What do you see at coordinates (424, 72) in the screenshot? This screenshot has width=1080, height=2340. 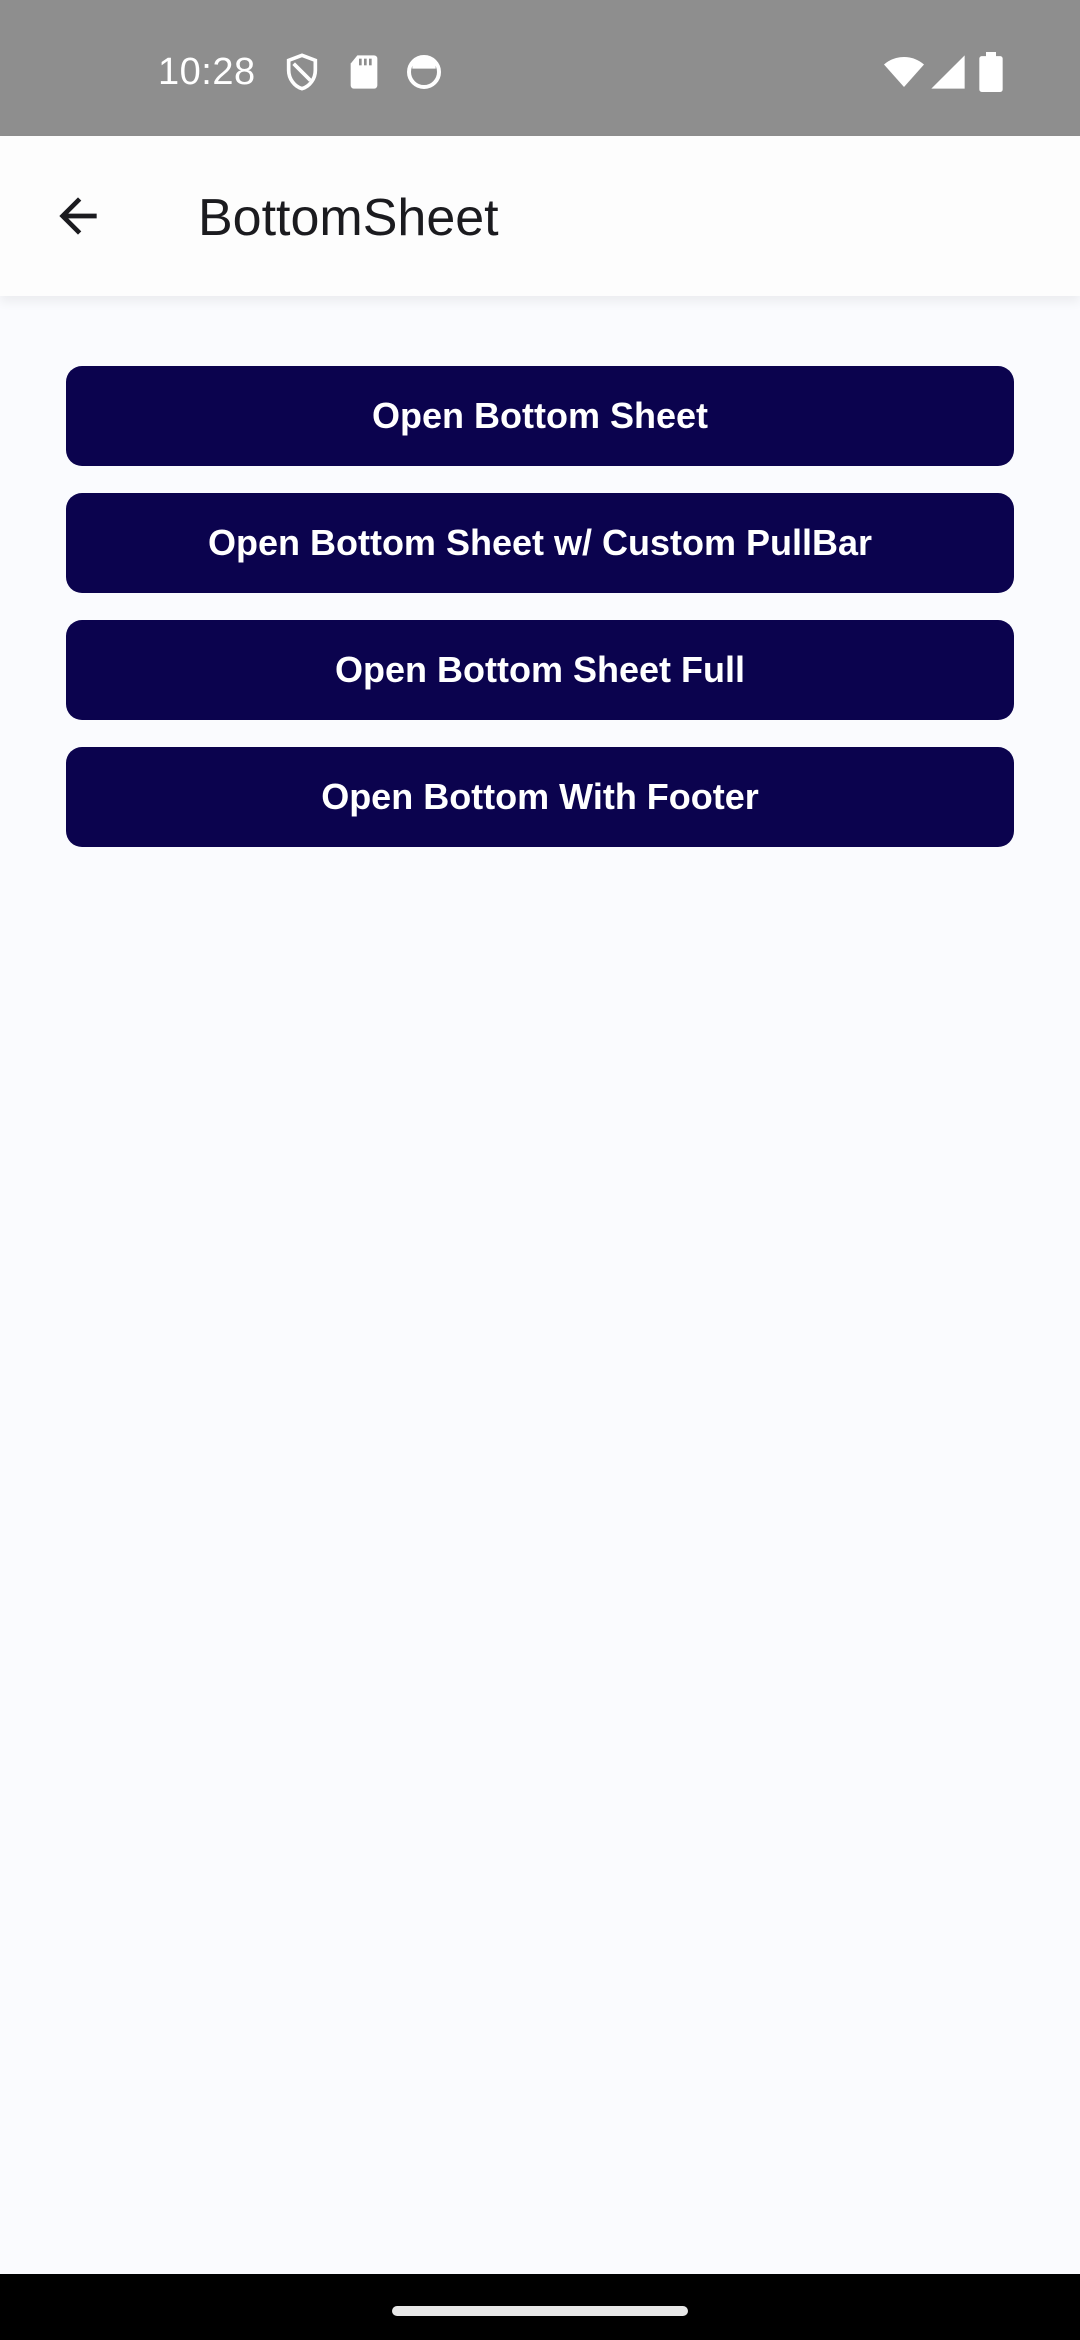 I see `circle-badge-icon` at bounding box center [424, 72].